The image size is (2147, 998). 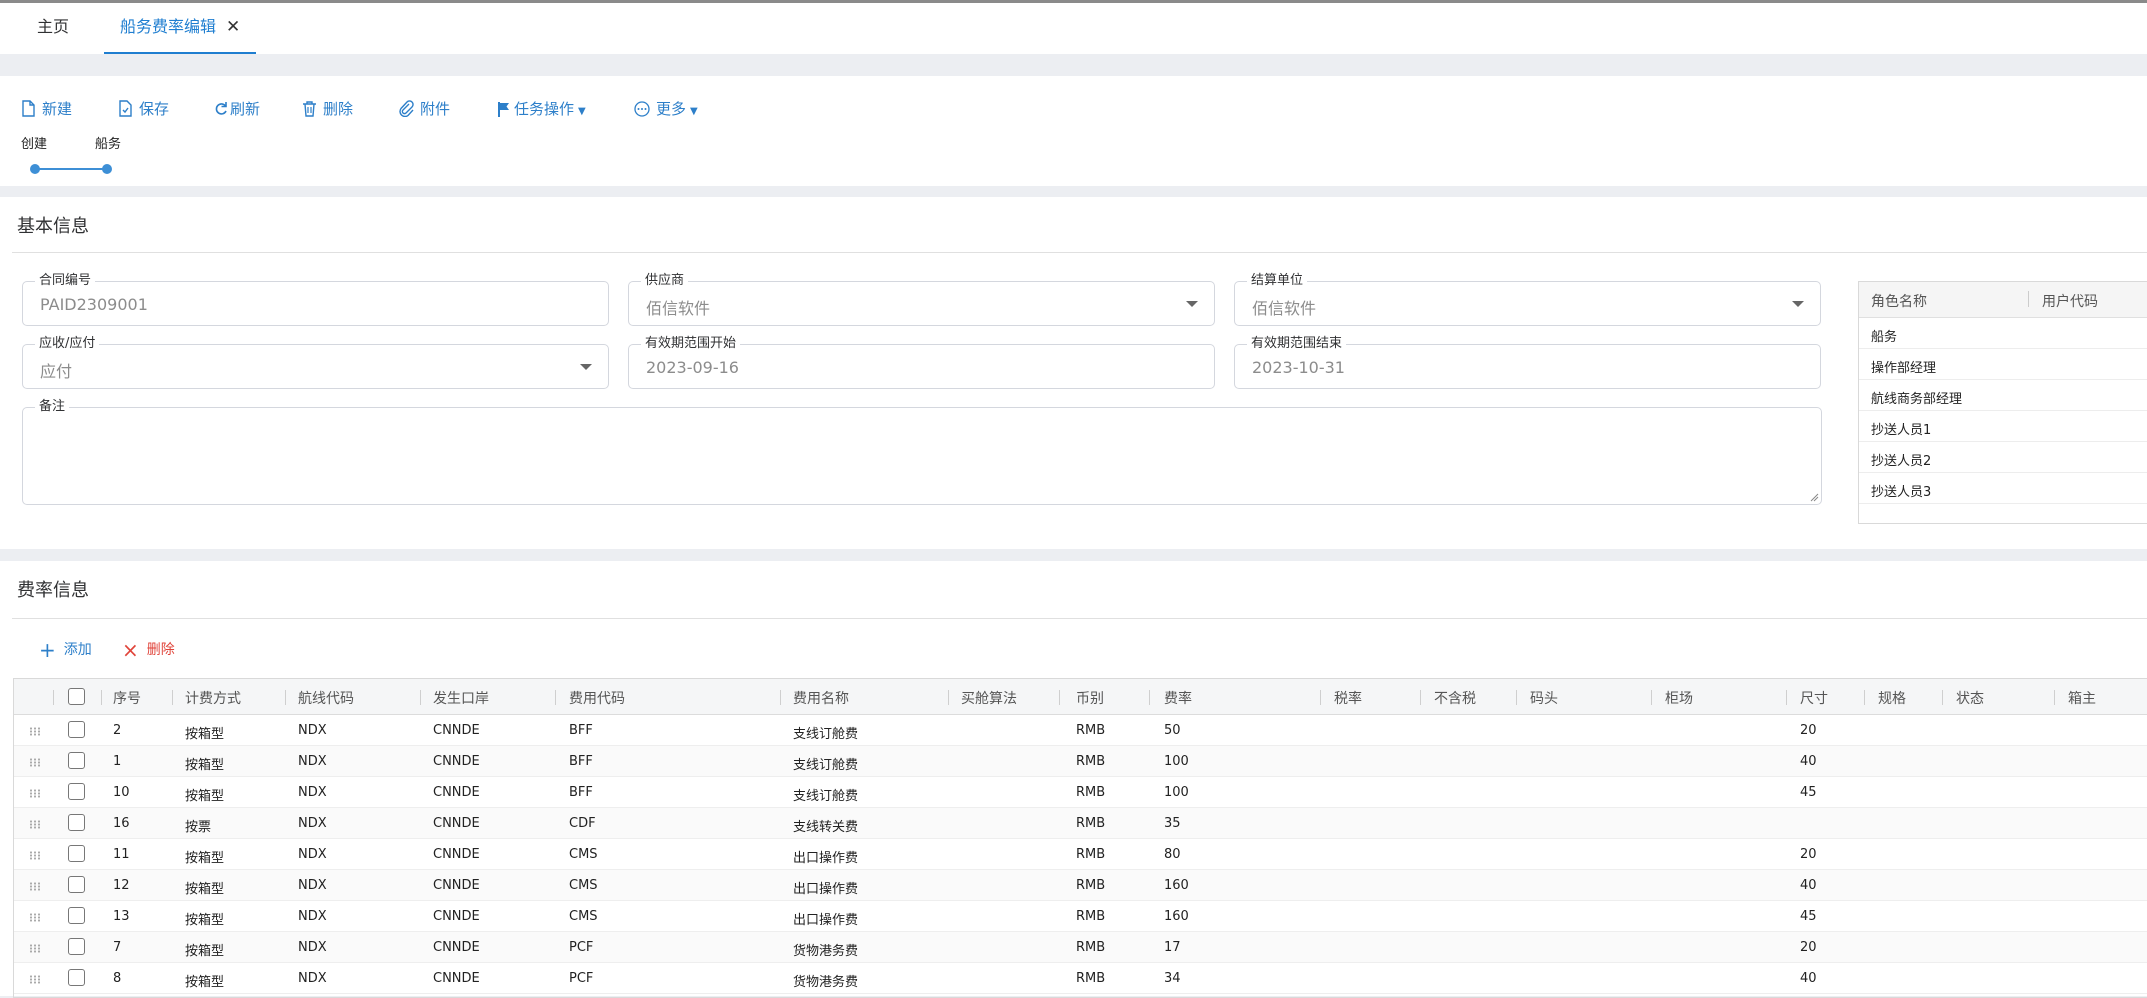 What do you see at coordinates (1892, 698) in the screenshot?
I see `column-header: 规格` at bounding box center [1892, 698].